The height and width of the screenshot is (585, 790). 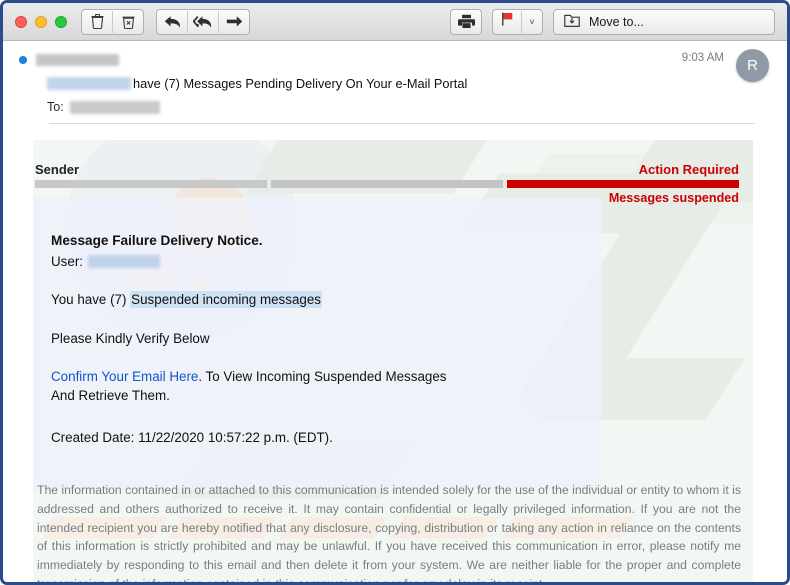 I want to click on flag-button-group: ˅, so click(x=517, y=21).